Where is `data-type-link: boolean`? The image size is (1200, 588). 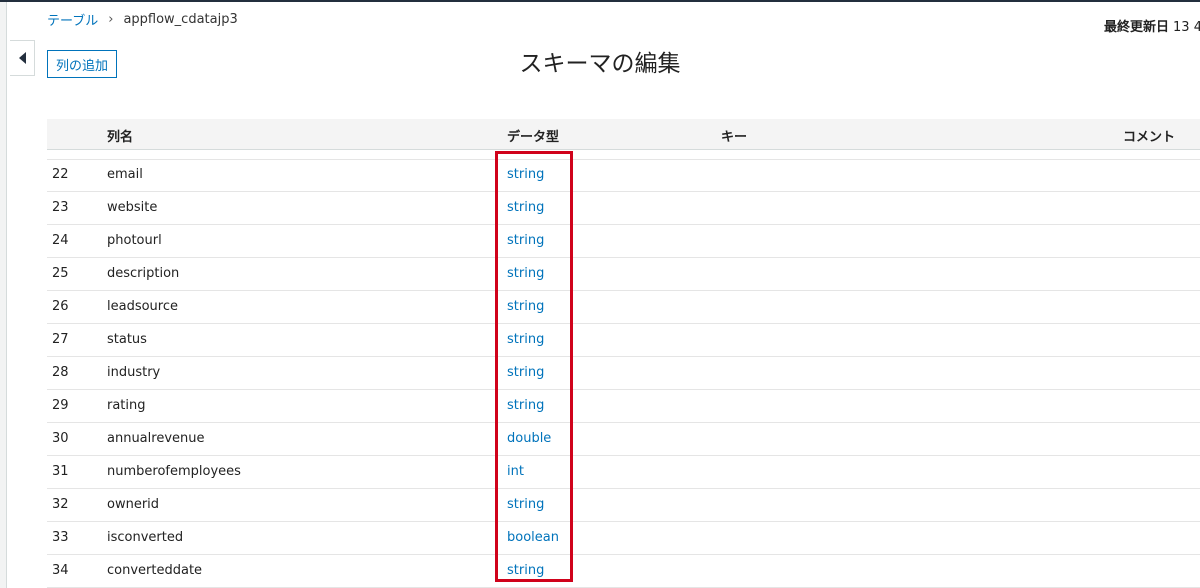 data-type-link: boolean is located at coordinates (533, 537).